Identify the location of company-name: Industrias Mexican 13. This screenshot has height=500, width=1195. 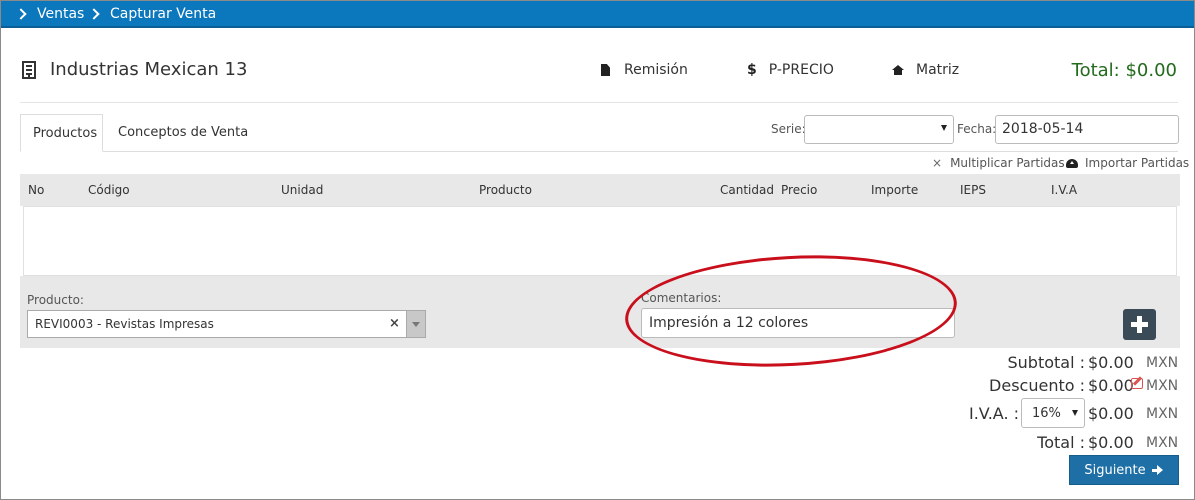
(149, 69).